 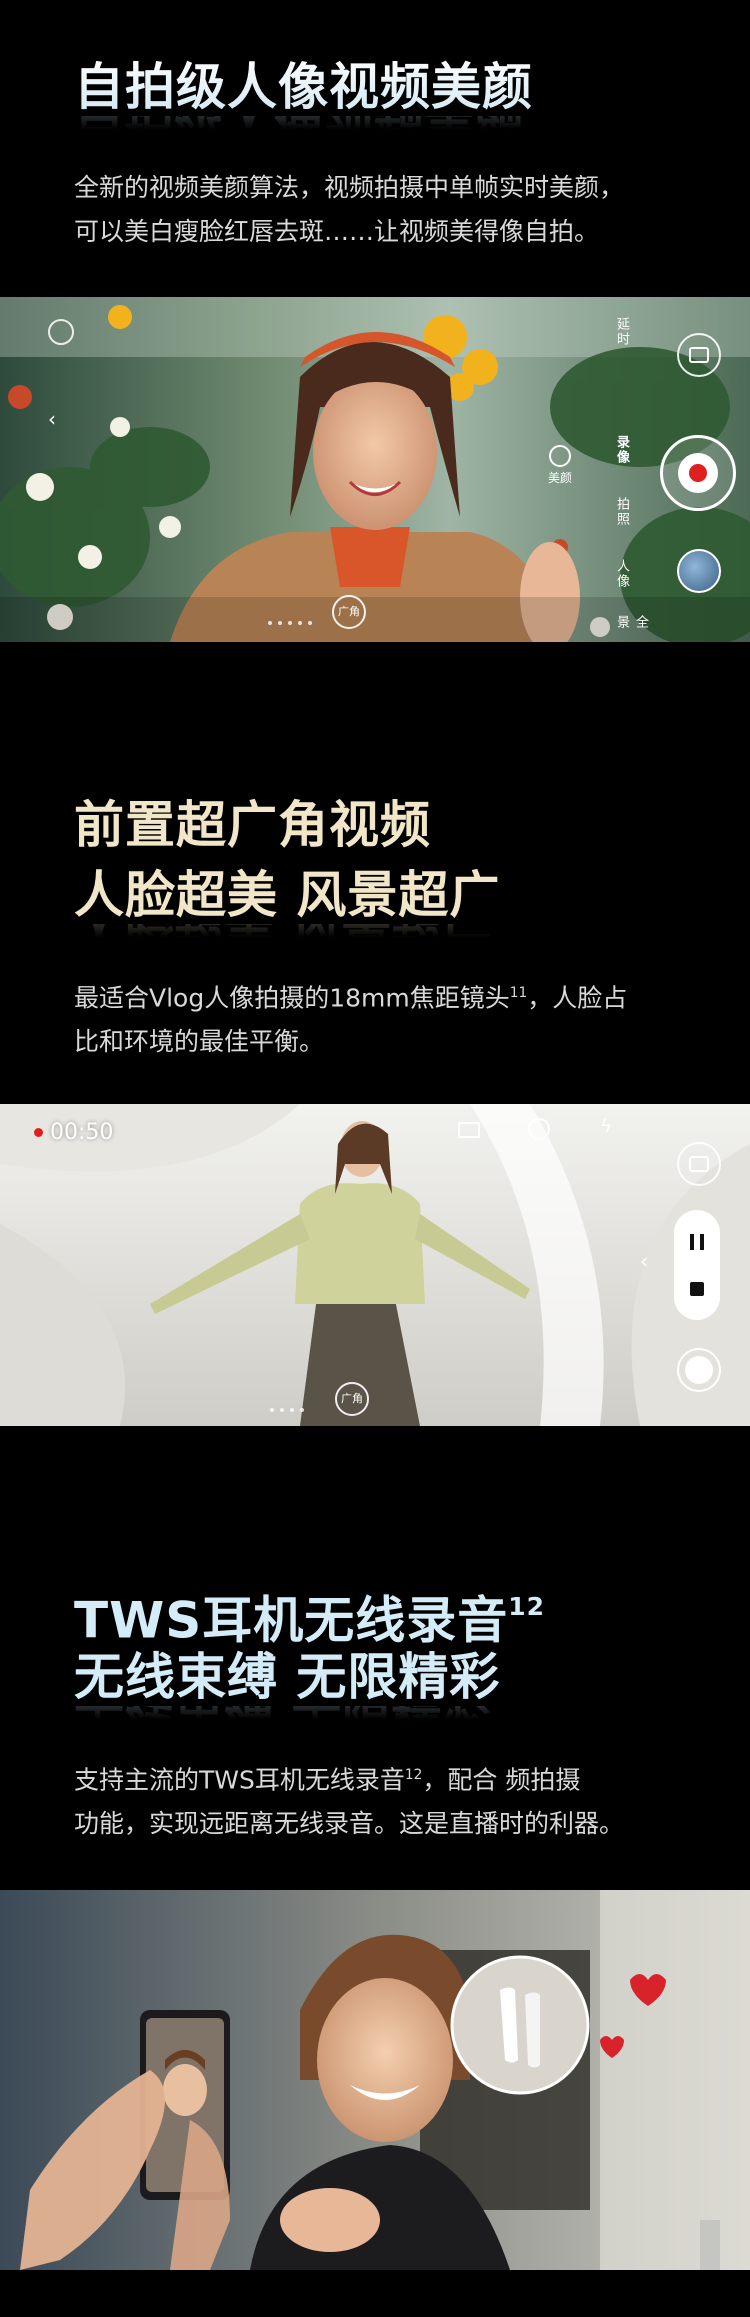 I want to click on camera-icon, so click(x=699, y=1164).